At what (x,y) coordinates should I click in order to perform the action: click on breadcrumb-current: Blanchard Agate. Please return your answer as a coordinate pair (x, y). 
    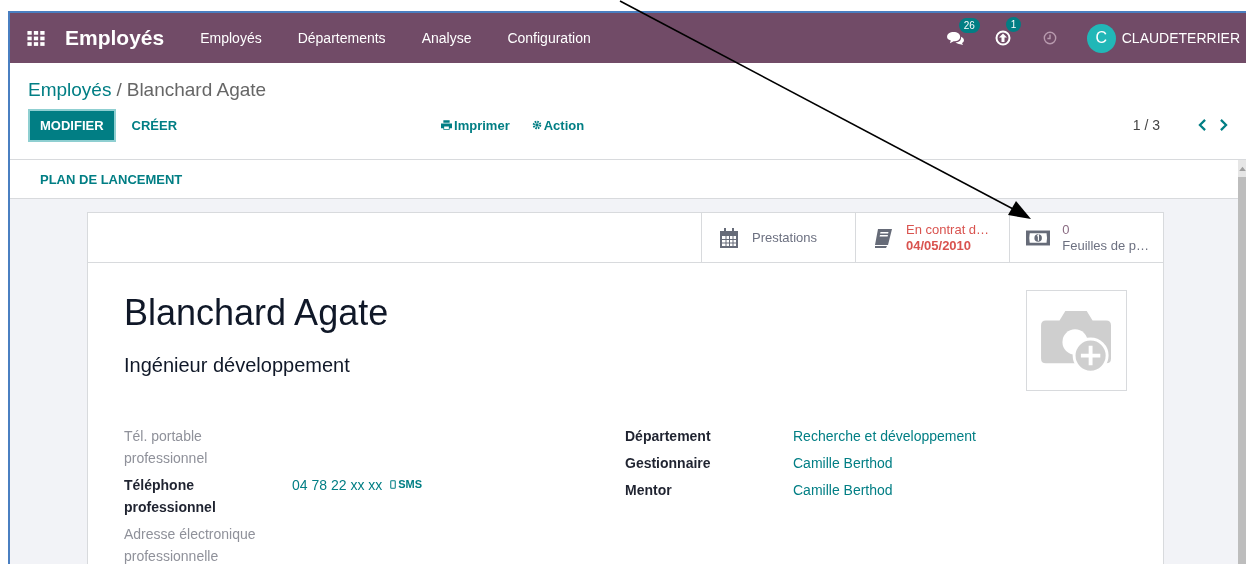
    Looking at the image, I should click on (196, 89).